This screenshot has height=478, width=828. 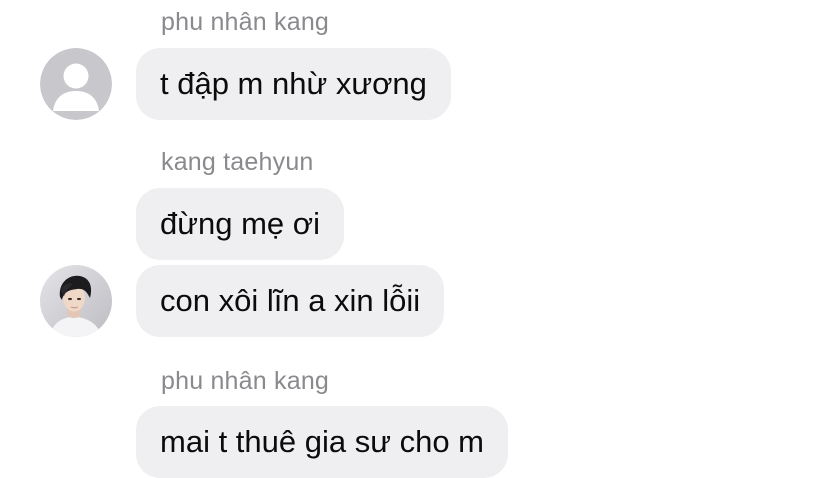 What do you see at coordinates (290, 301) in the screenshot?
I see `message-bubble: con xôi lĩn a xin lỗii` at bounding box center [290, 301].